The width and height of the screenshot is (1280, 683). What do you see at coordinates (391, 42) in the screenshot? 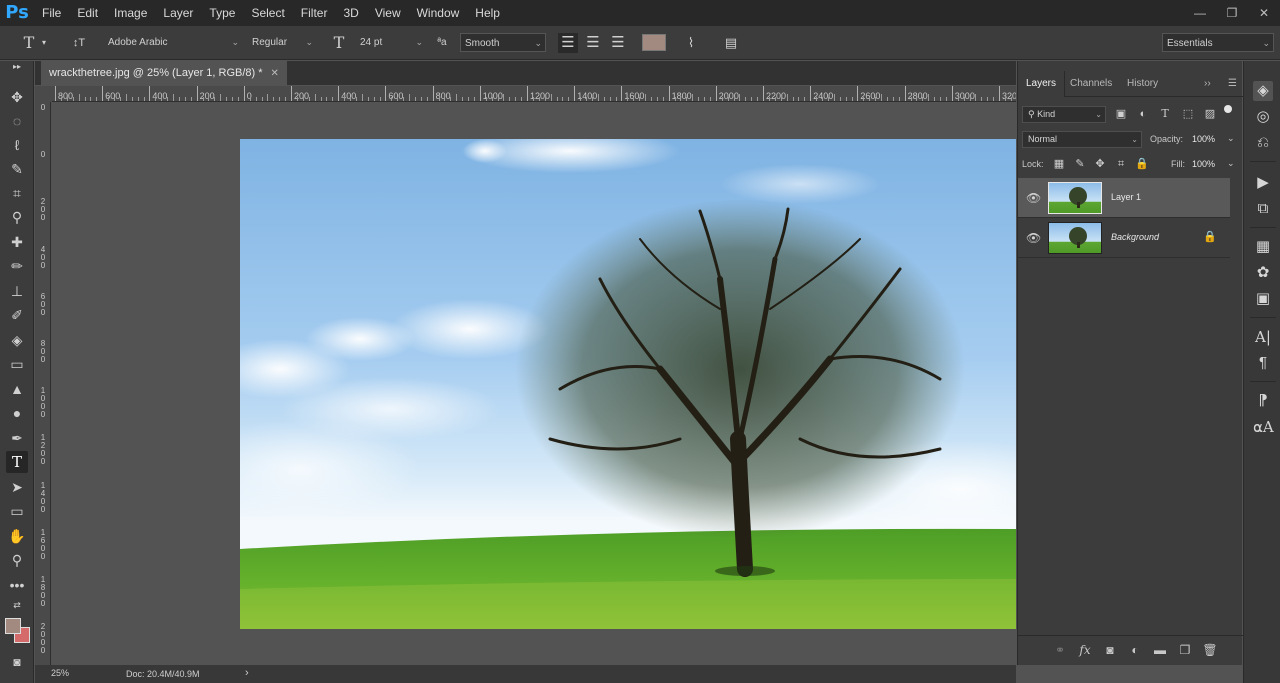
I see `font-size-select: 24 pt ⌄` at bounding box center [391, 42].